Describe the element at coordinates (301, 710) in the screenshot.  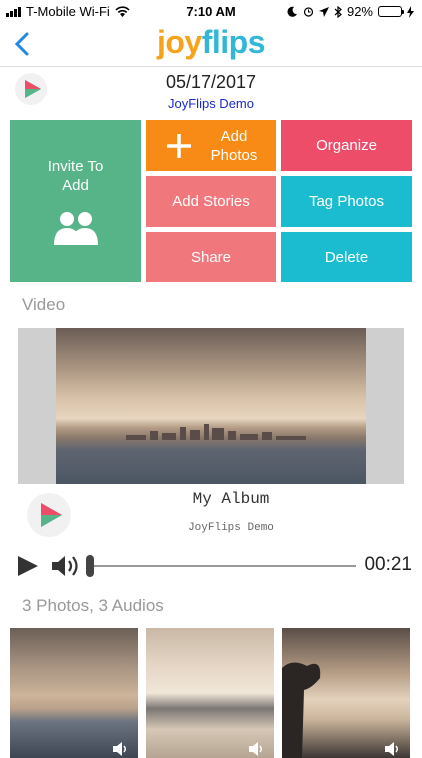
I see `tree-silhouette` at that location.